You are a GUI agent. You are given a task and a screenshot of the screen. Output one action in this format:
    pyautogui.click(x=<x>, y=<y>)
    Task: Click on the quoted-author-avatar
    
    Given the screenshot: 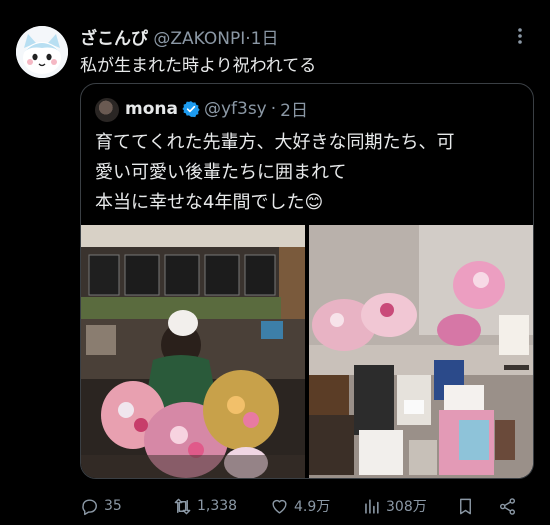 What is the action you would take?
    pyautogui.click(x=107, y=110)
    